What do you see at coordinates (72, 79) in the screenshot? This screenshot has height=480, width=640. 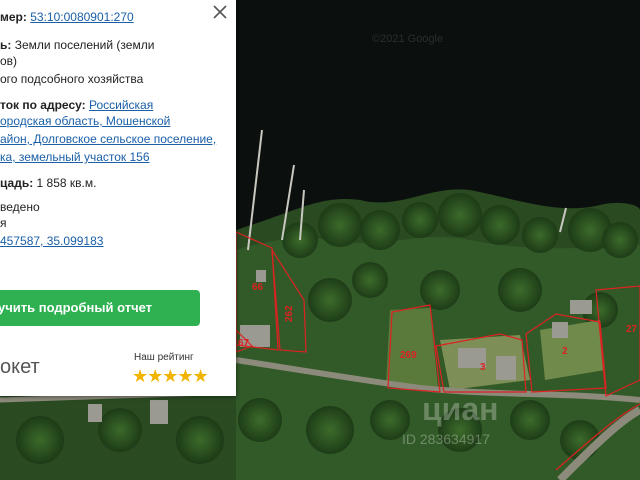 I see `usage-text: ого подсобного хозяйства` at bounding box center [72, 79].